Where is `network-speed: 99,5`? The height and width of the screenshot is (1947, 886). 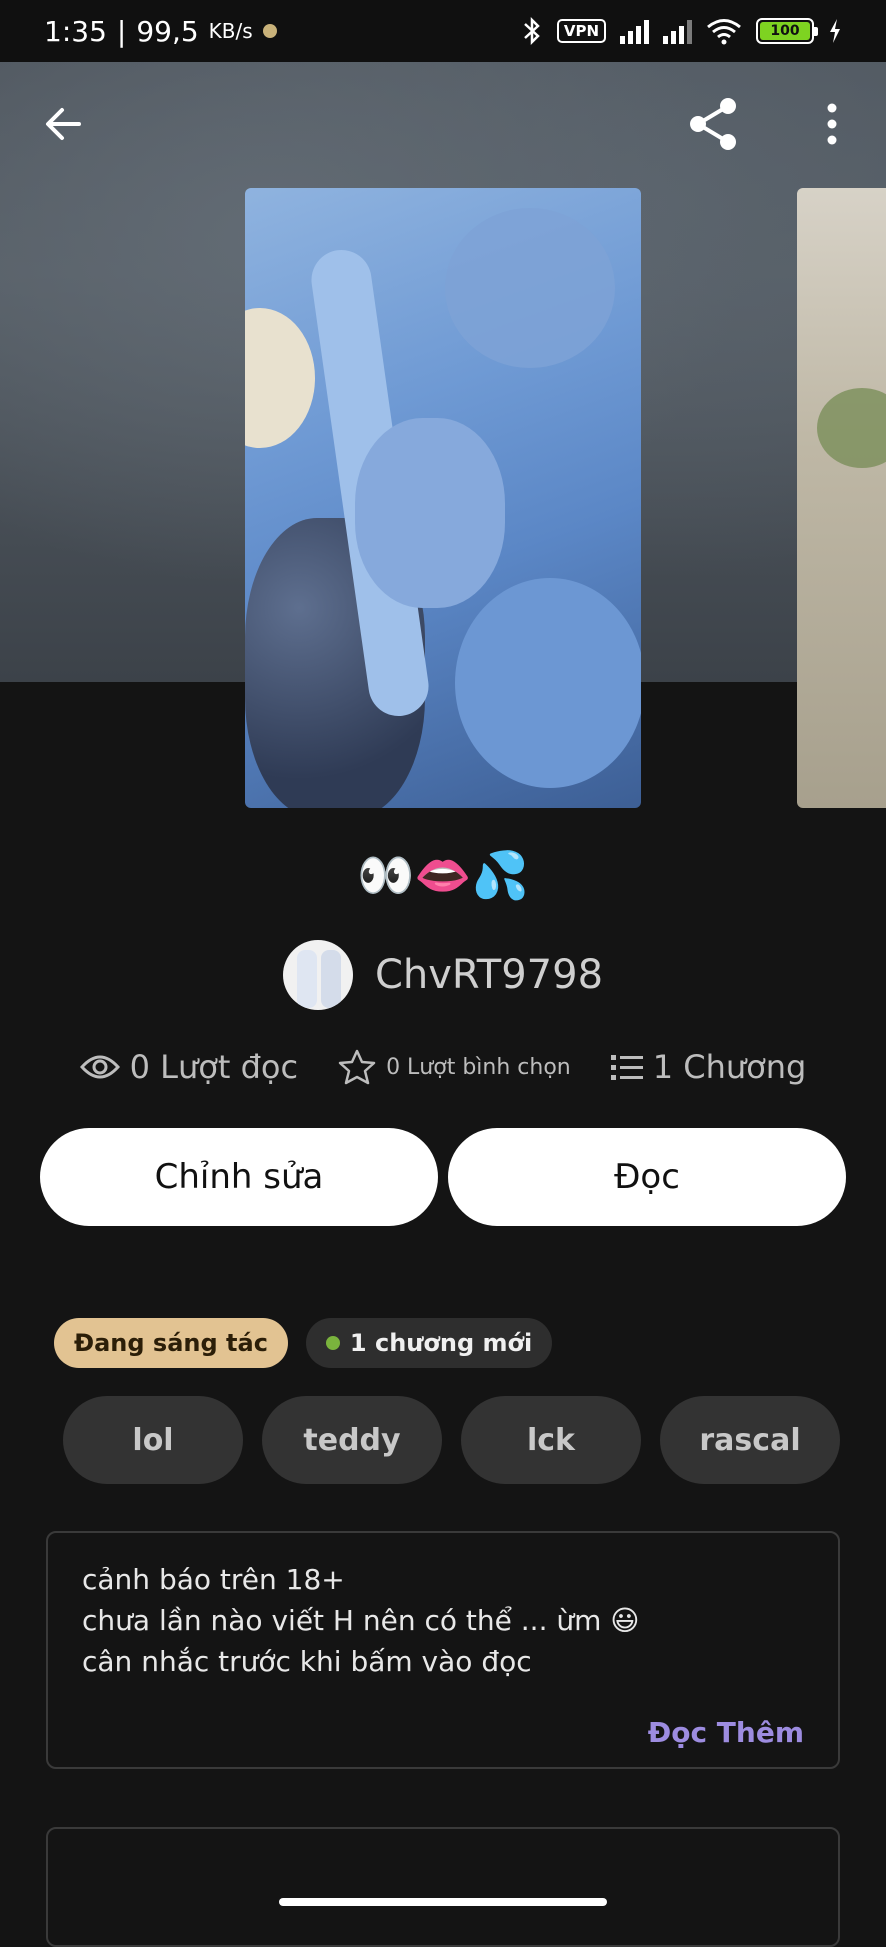
network-speed: 99,5 is located at coordinates (167, 31).